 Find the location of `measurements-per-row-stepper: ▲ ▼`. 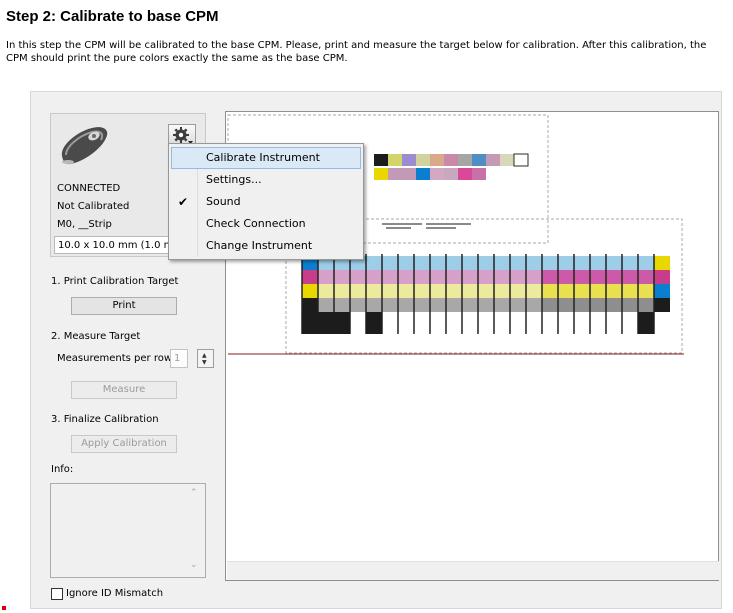

measurements-per-row-stepper: ▲ ▼ is located at coordinates (205, 358).